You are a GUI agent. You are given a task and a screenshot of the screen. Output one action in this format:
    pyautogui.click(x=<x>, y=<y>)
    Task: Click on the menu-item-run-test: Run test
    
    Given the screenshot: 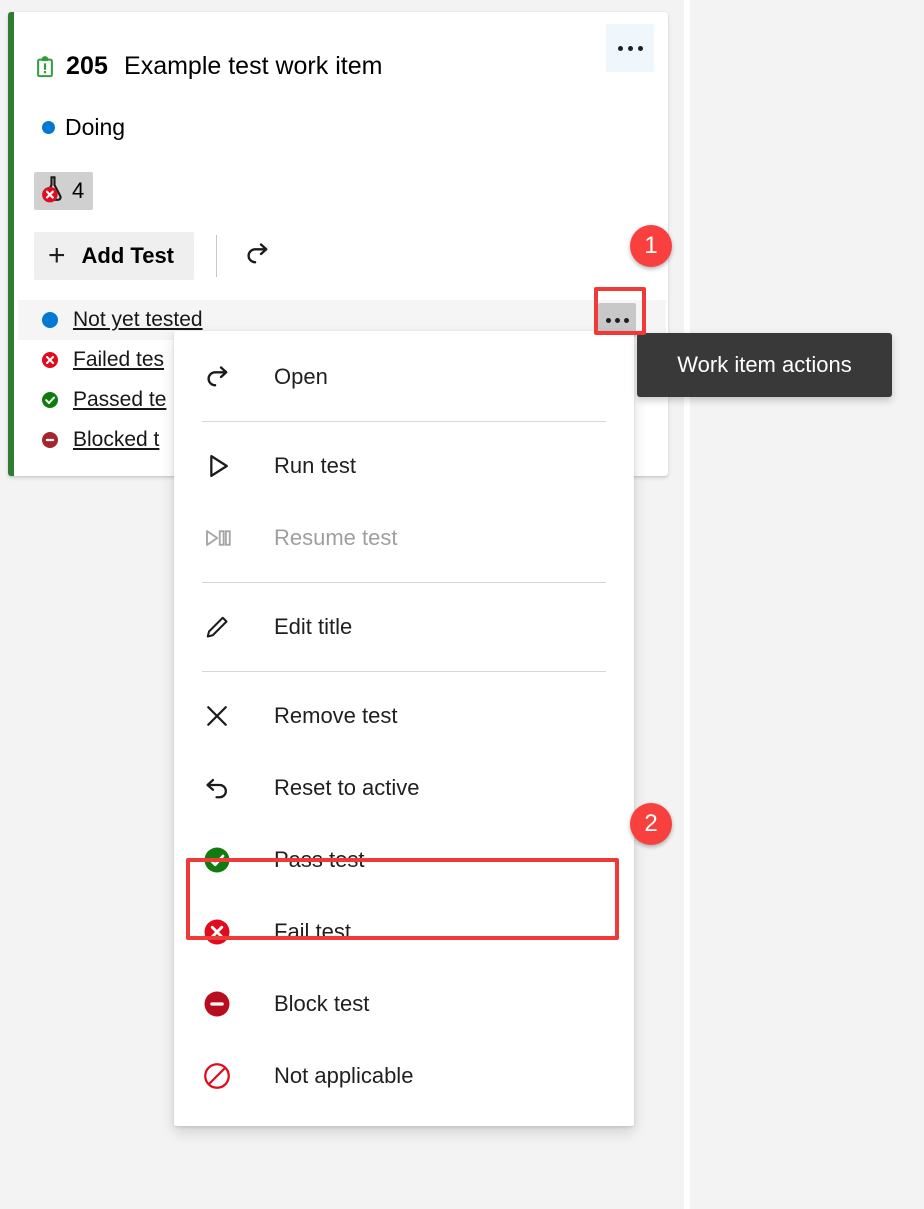 What is the action you would take?
    pyautogui.click(x=404, y=466)
    